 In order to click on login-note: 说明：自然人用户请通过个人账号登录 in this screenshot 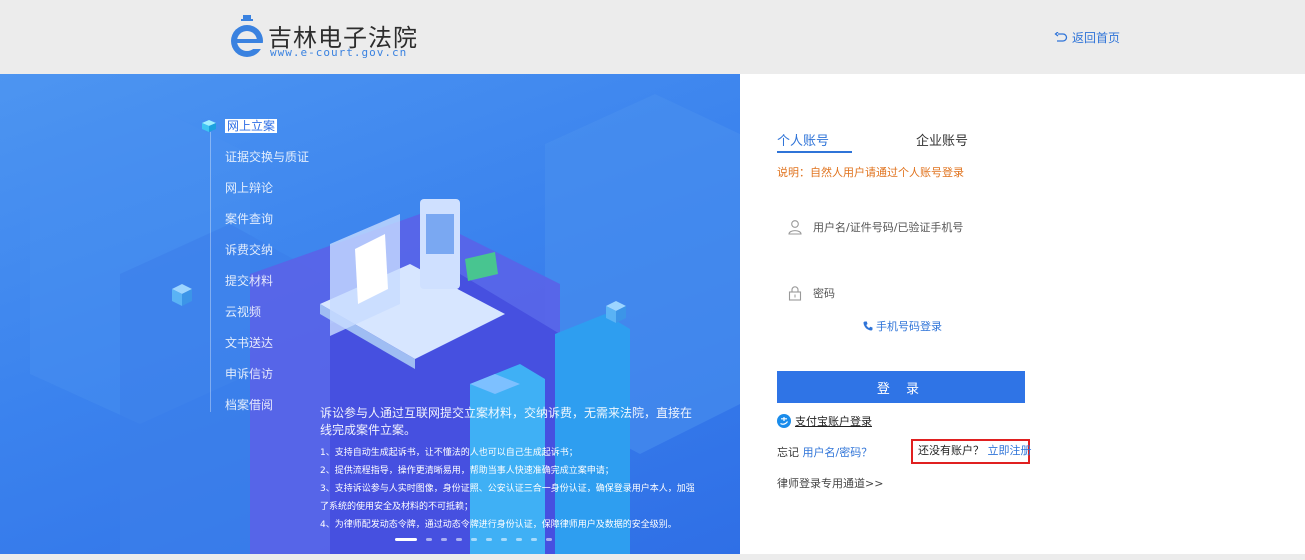, I will do `click(870, 172)`.